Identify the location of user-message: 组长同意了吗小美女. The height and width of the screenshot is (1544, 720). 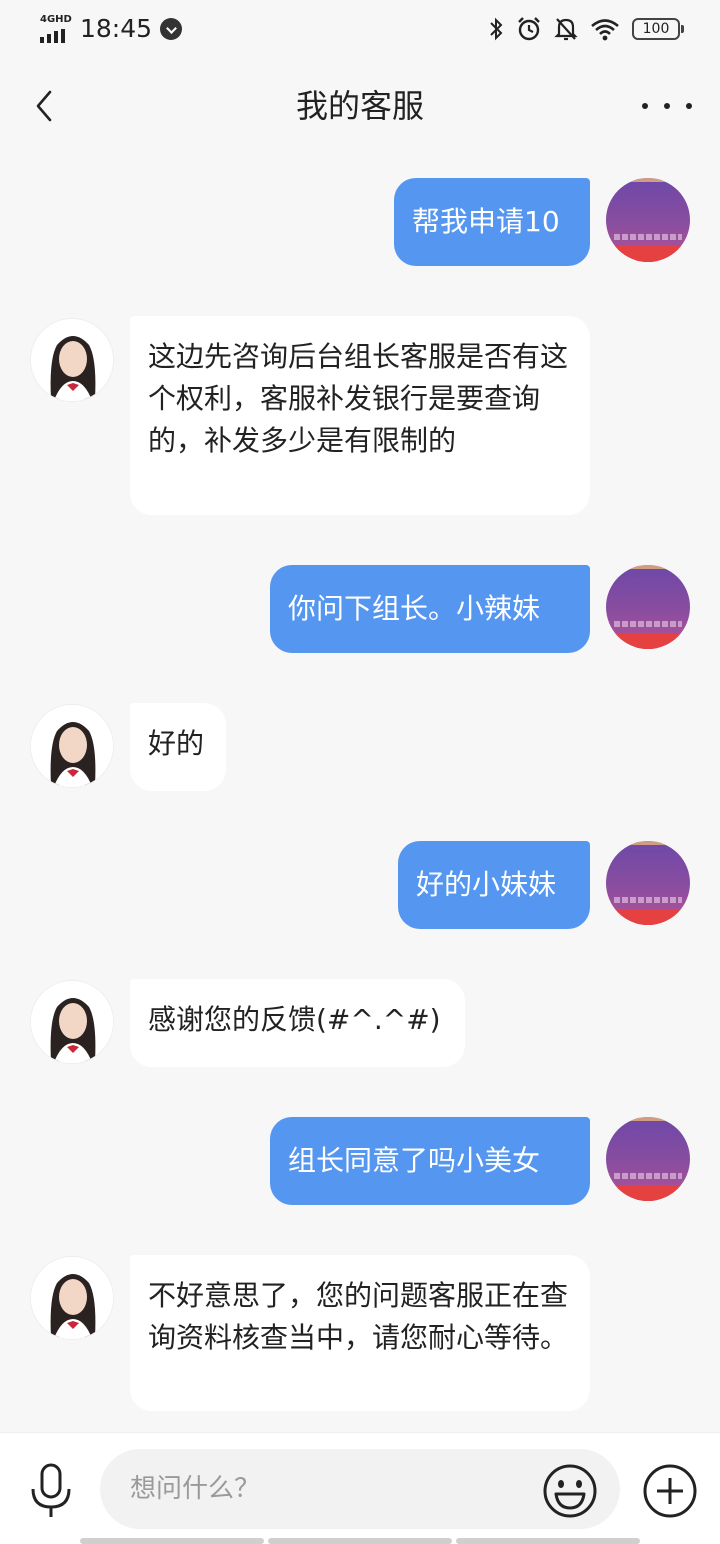
(430, 1161).